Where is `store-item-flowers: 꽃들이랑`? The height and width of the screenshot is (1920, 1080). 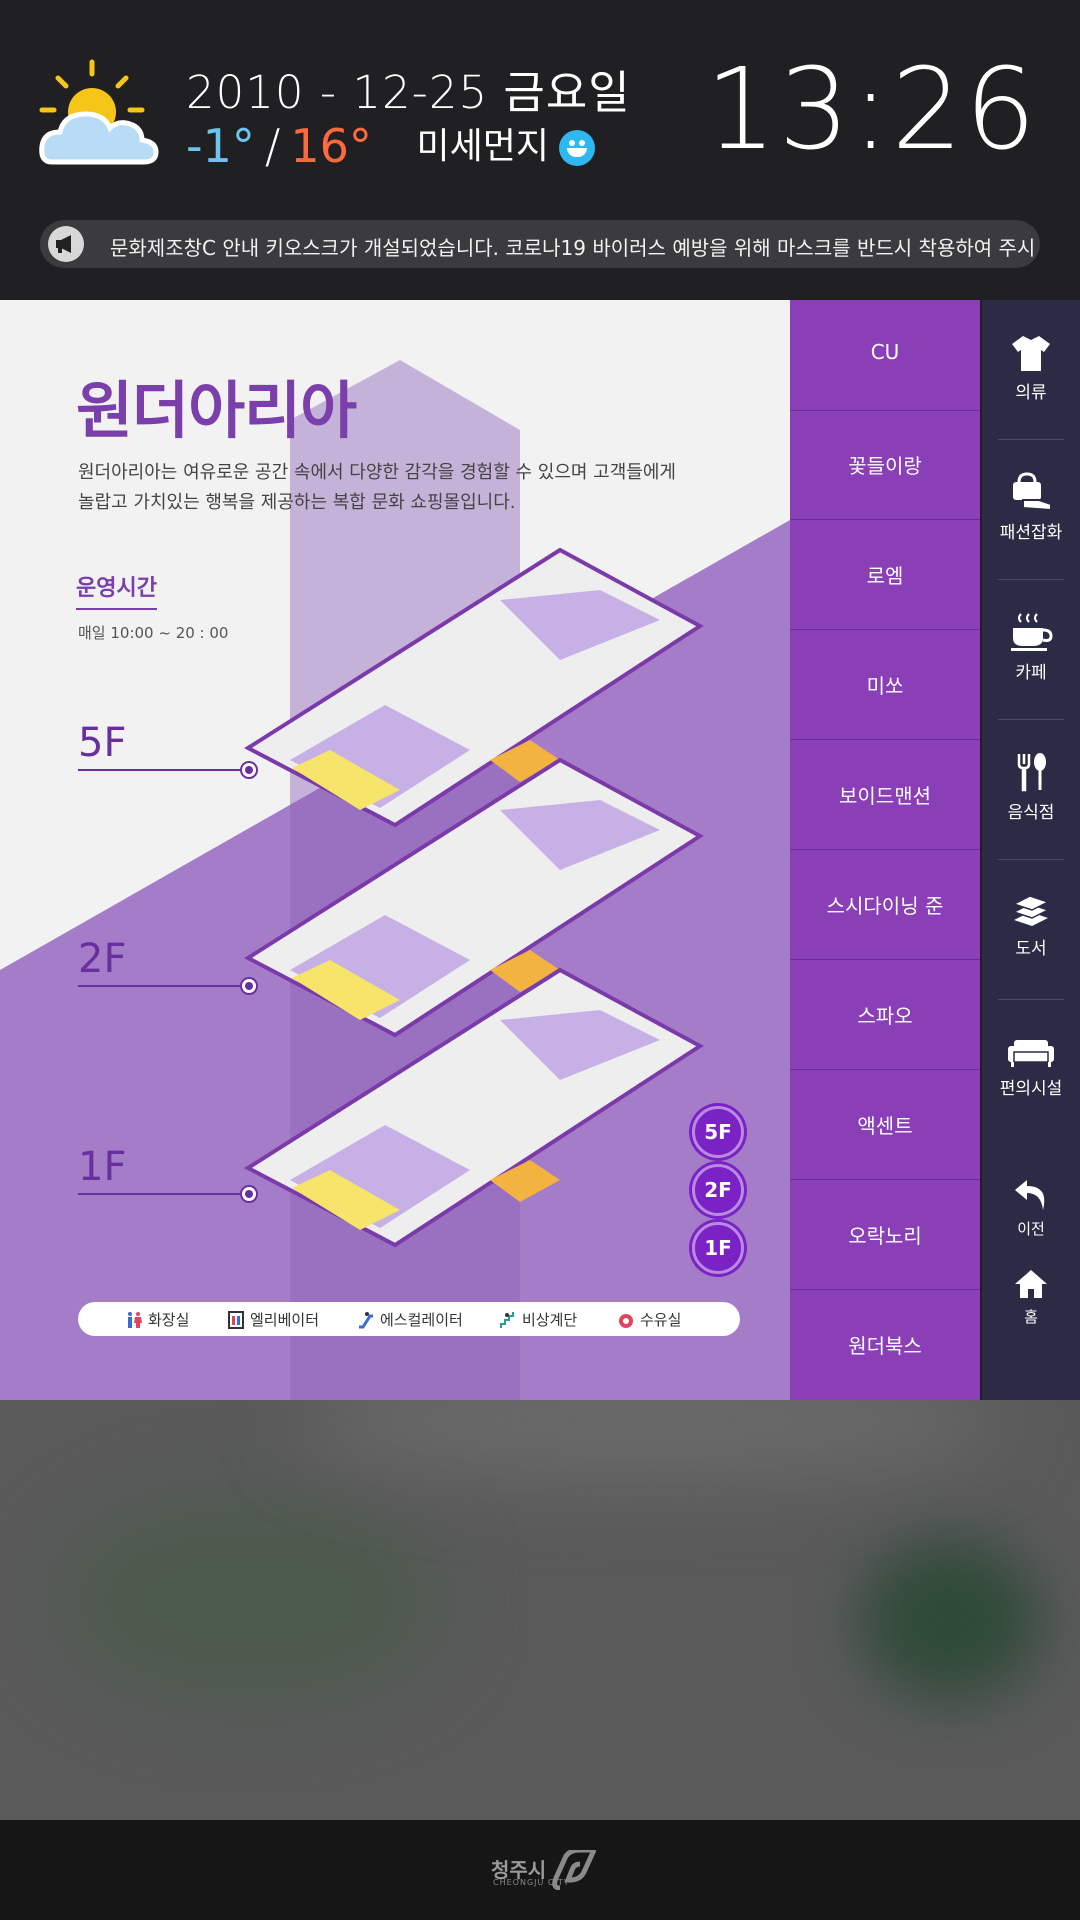
store-item-flowers: 꽃들이랑 is located at coordinates (885, 465).